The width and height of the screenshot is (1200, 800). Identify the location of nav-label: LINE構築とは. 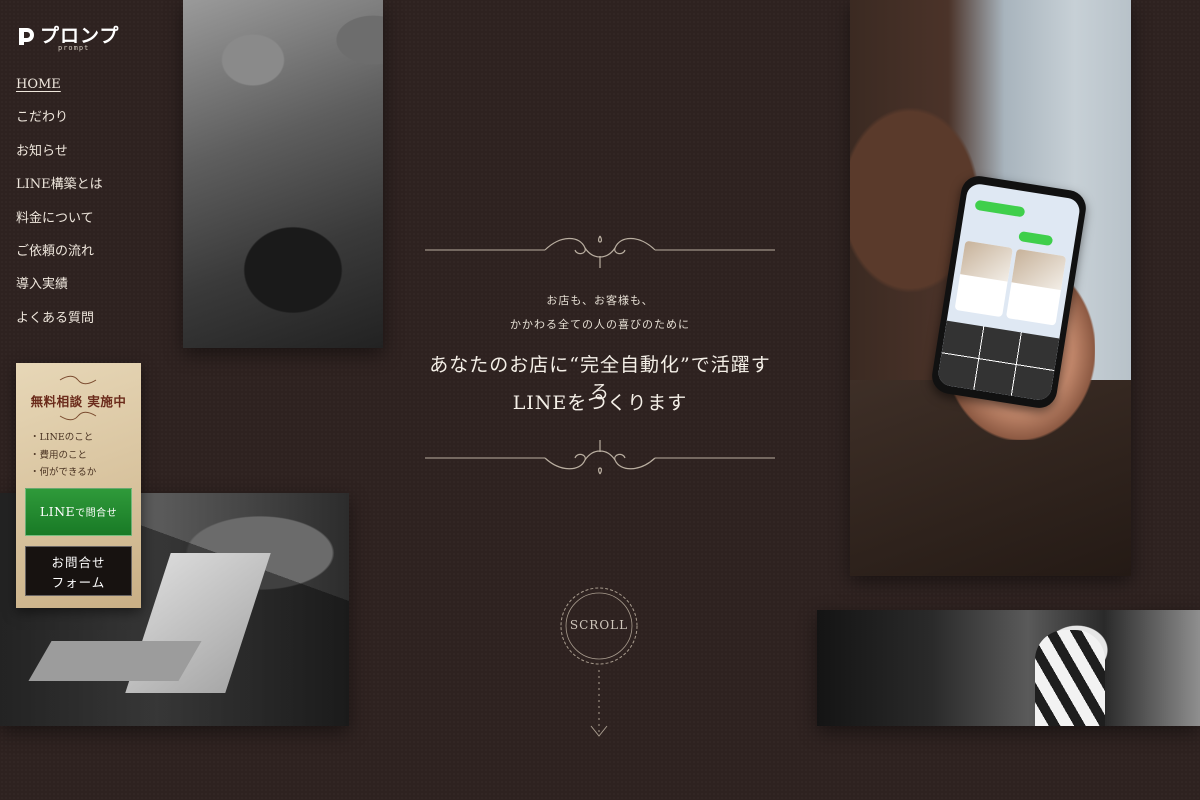
(59, 185).